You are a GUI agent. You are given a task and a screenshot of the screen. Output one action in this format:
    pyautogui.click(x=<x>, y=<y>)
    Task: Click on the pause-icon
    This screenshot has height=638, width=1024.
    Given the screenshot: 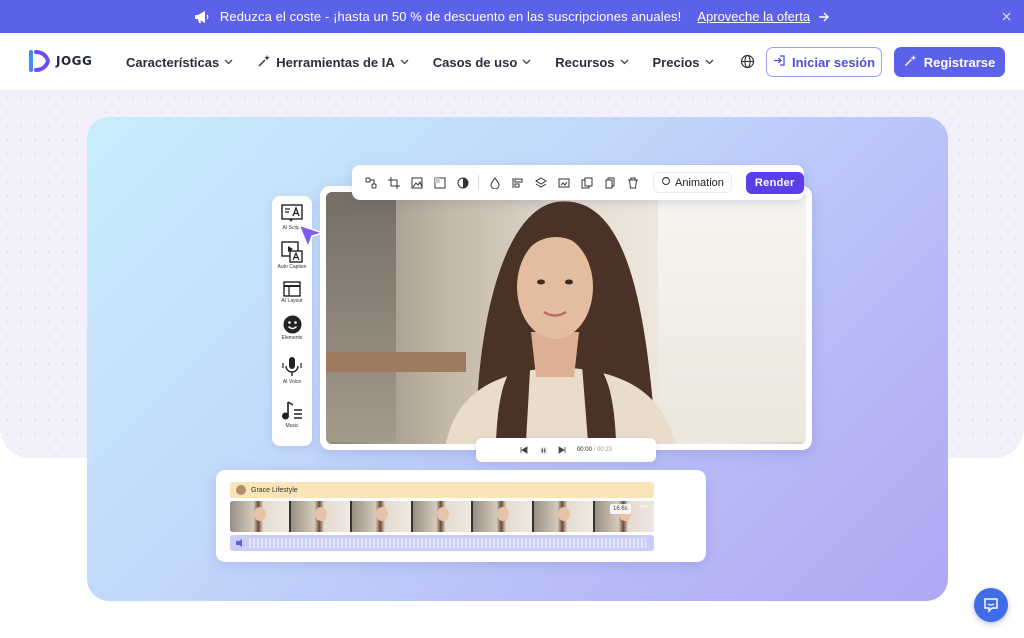 What is the action you would take?
    pyautogui.click(x=543, y=450)
    